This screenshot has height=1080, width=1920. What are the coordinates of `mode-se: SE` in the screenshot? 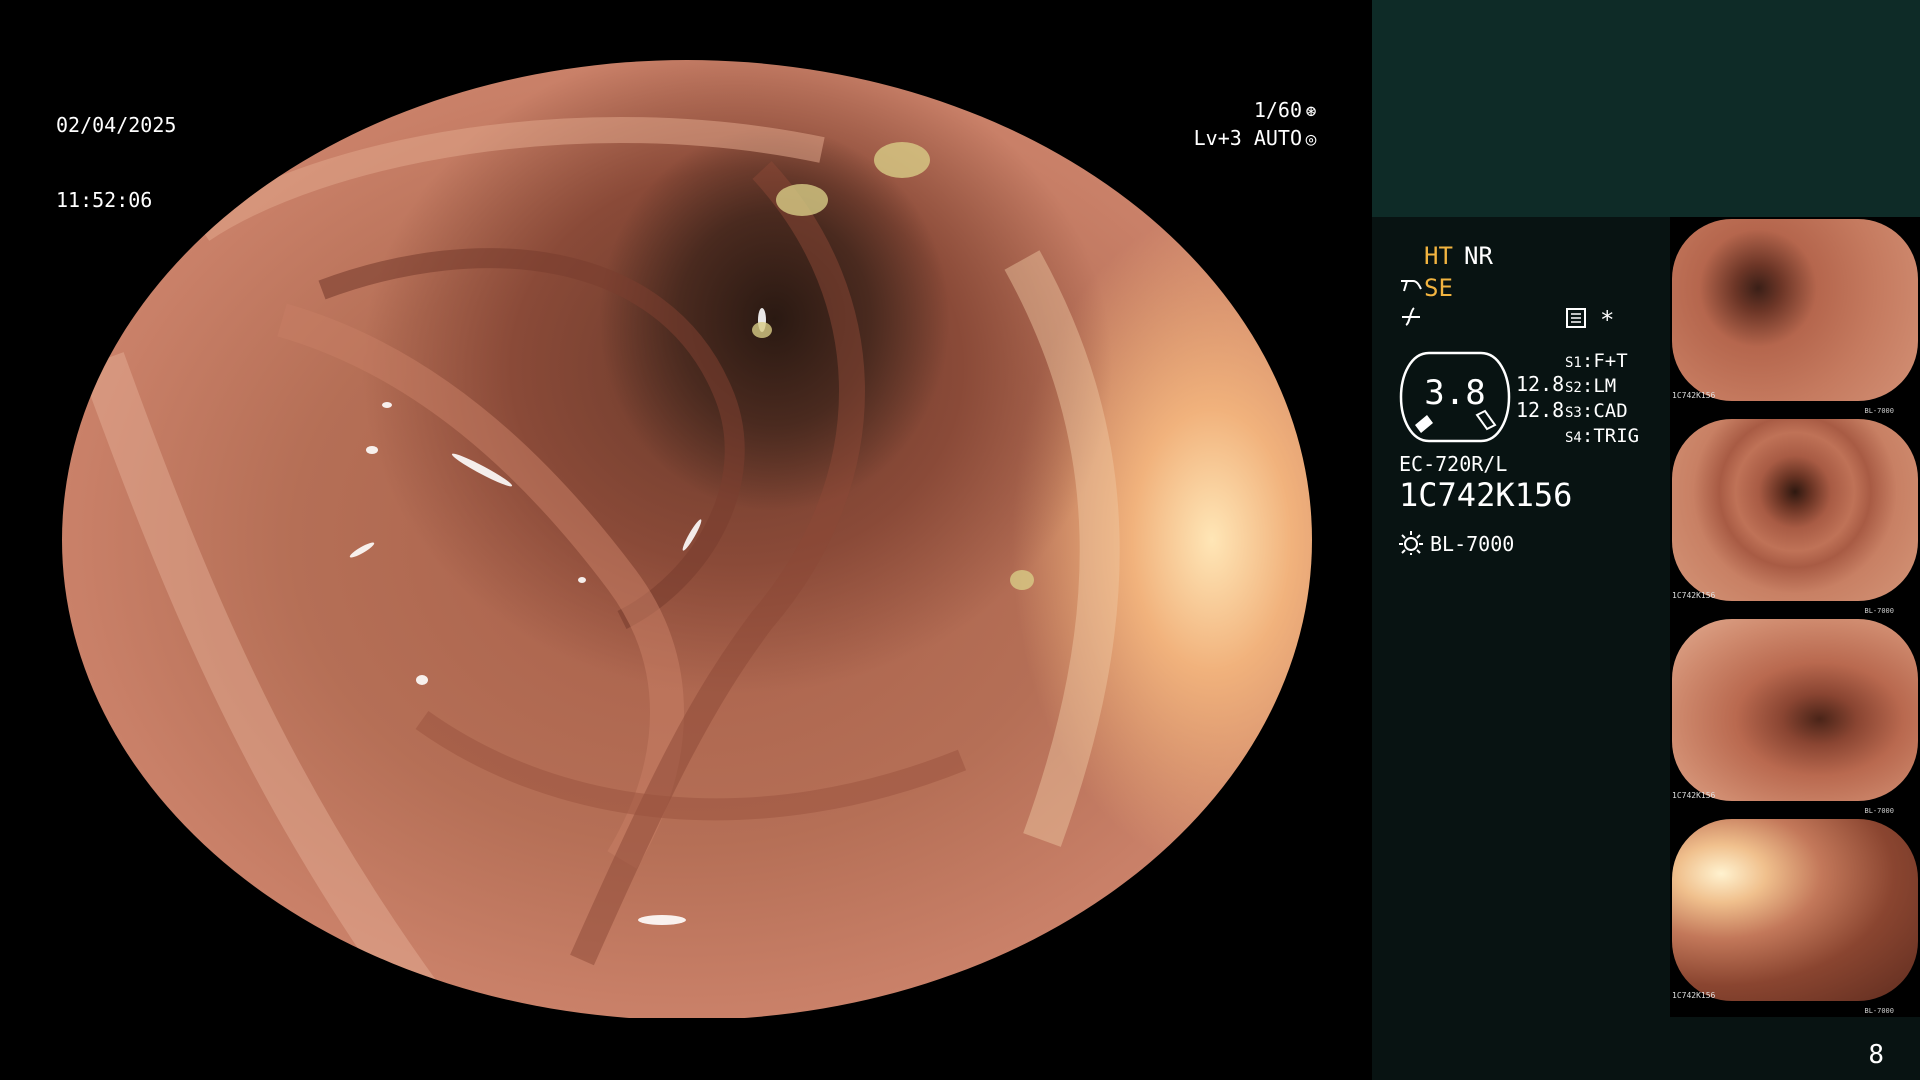 It's located at (1438, 288).